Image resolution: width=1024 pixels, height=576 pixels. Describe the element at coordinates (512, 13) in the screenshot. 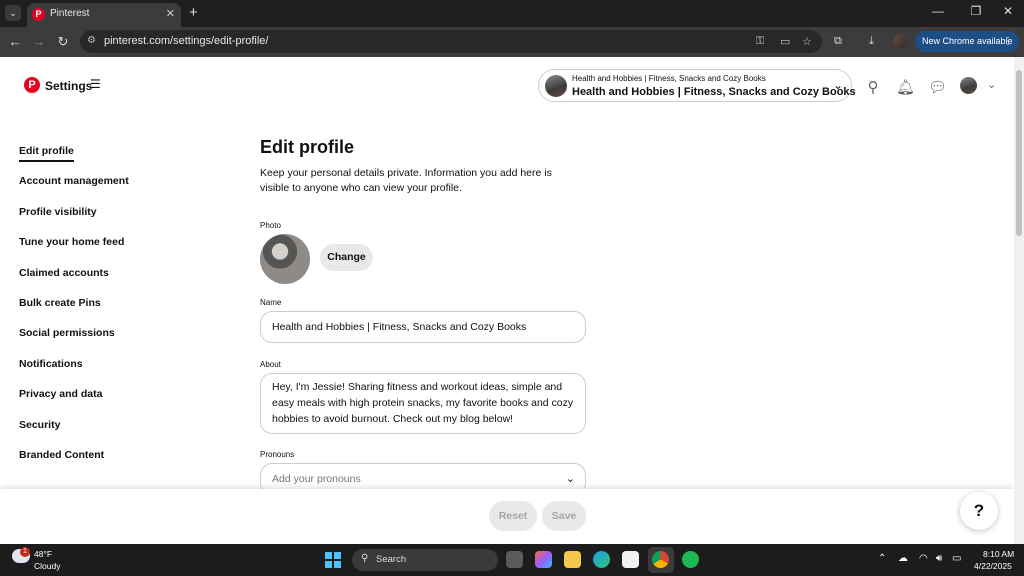

I see `browser-tab-strip: ⌄ P Pinterest ✕ + — ❐ ✕` at that location.